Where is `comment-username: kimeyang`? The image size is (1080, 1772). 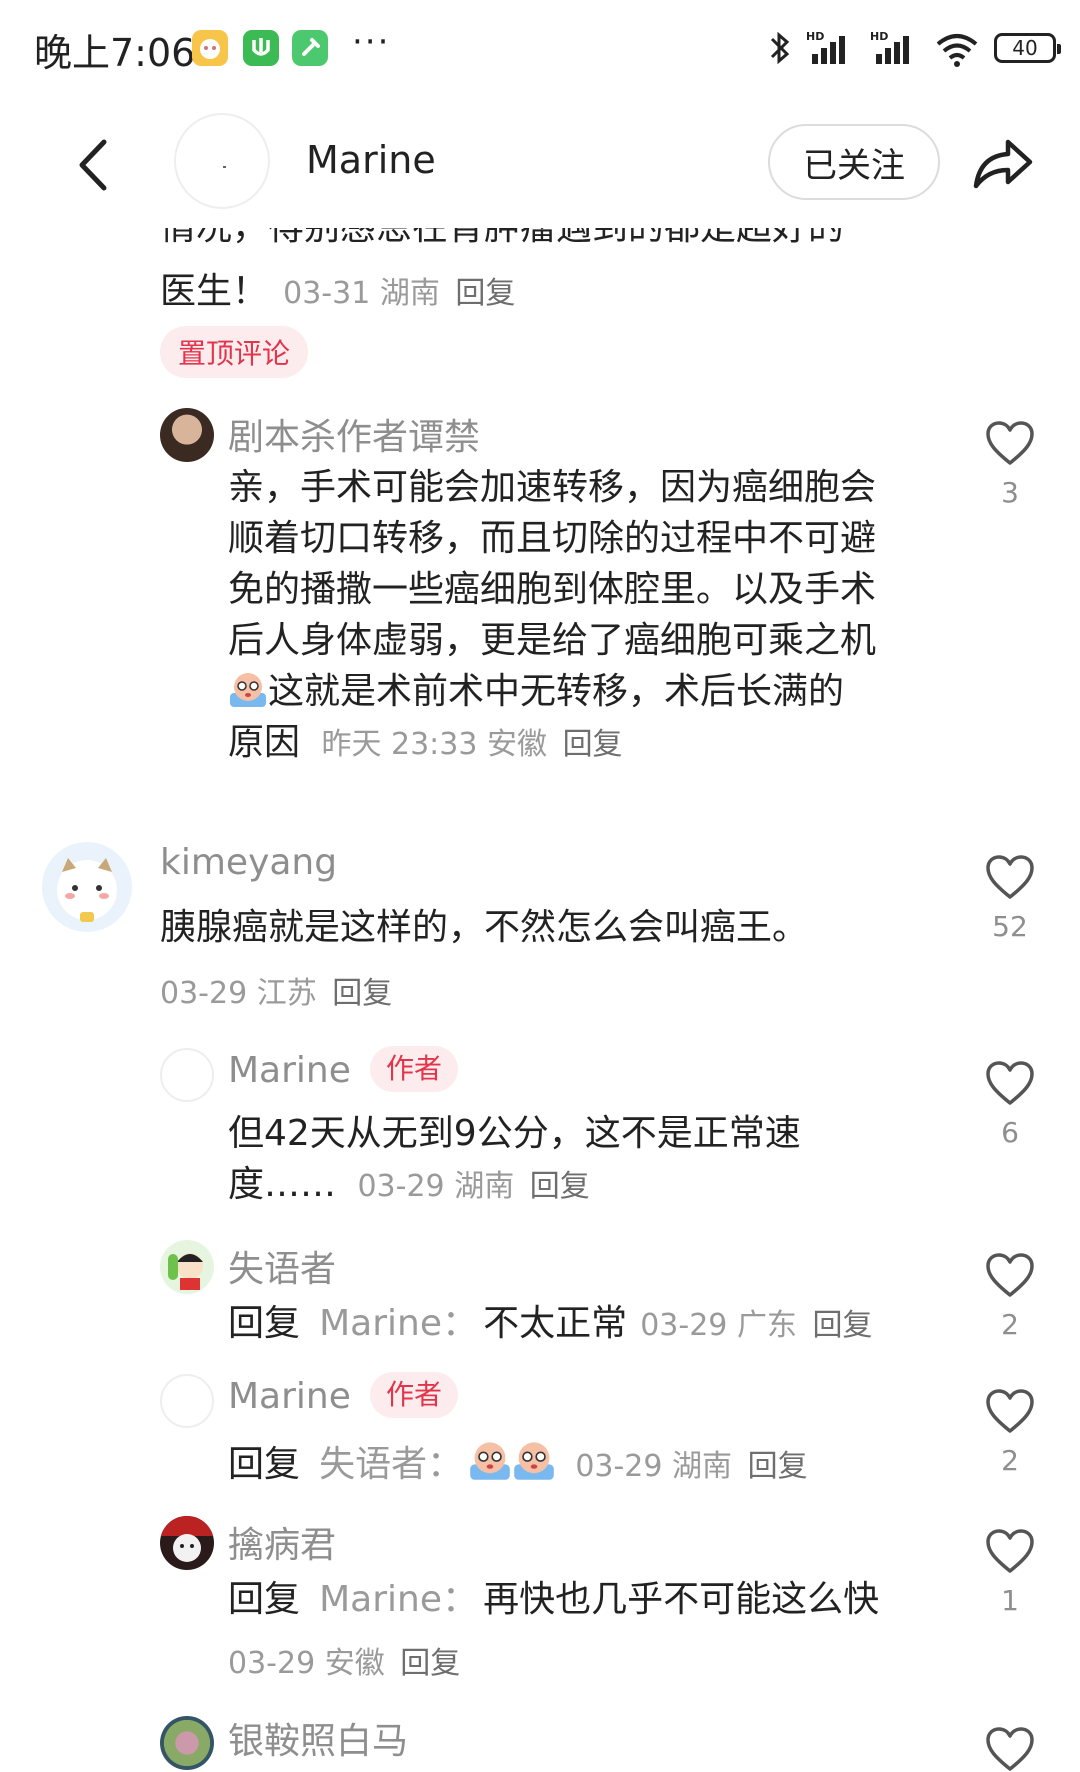 comment-username: kimeyang is located at coordinates (248, 862).